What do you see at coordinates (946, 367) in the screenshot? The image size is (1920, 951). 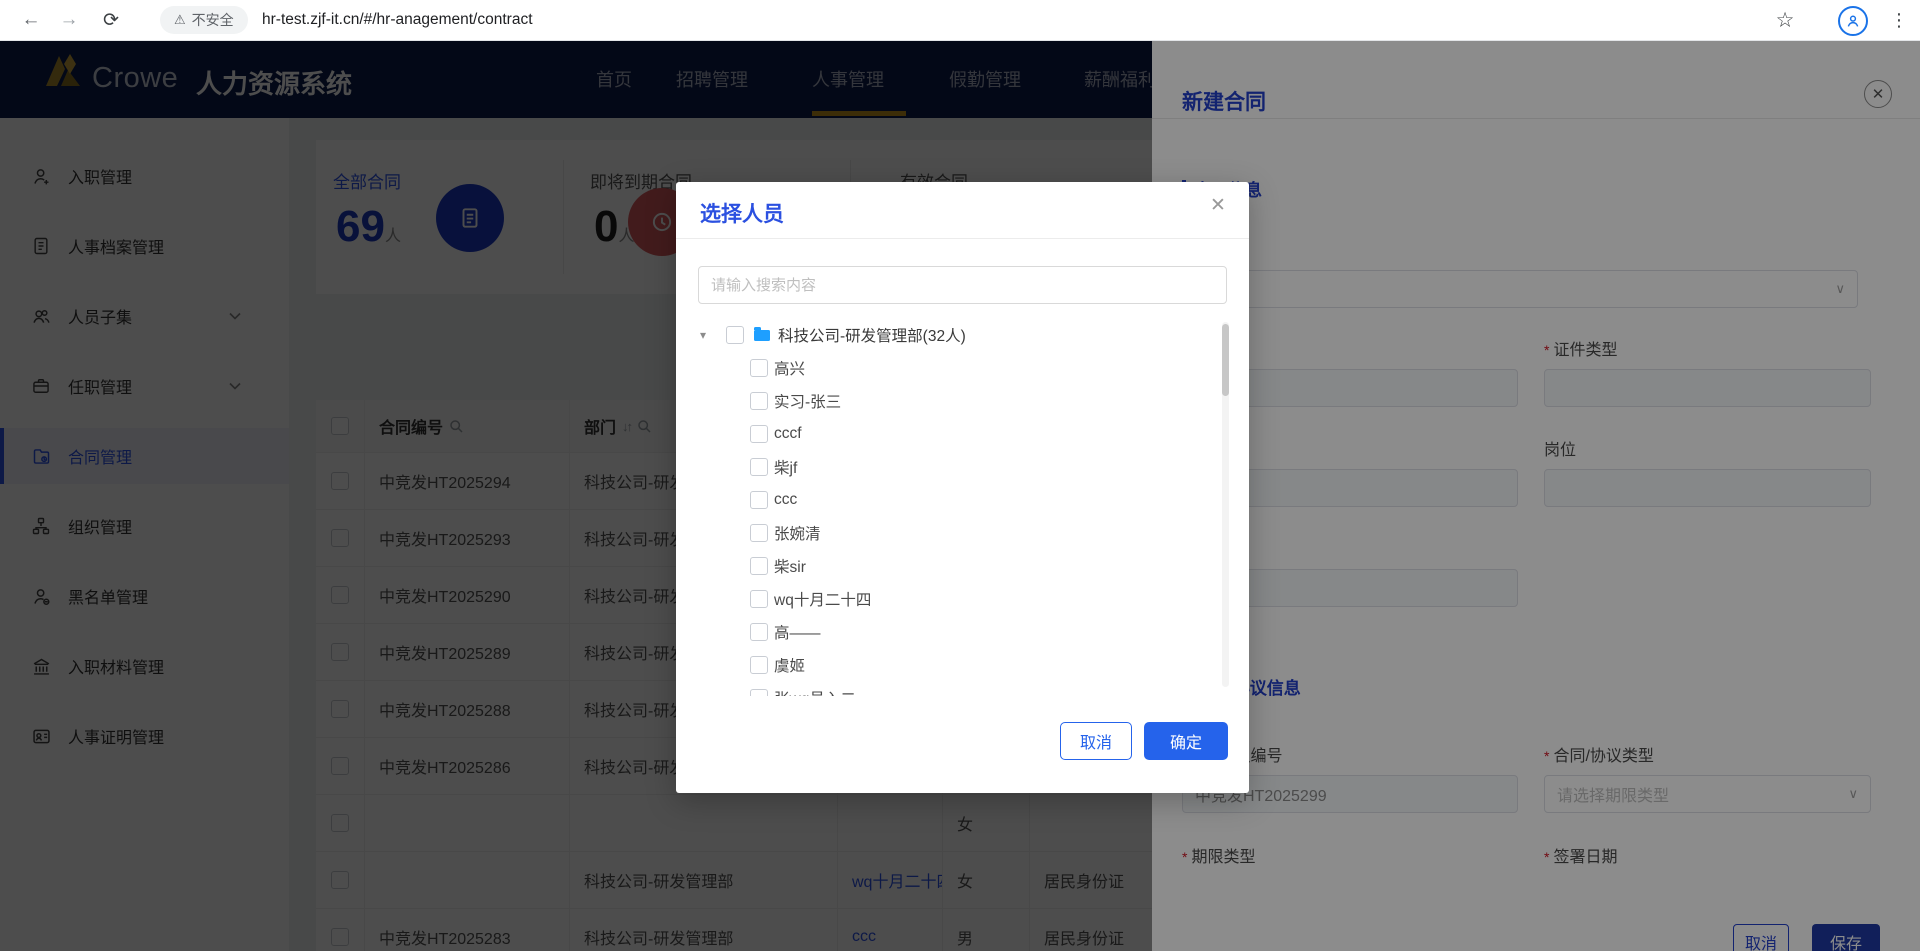 I see `tree-item: 高兴` at bounding box center [946, 367].